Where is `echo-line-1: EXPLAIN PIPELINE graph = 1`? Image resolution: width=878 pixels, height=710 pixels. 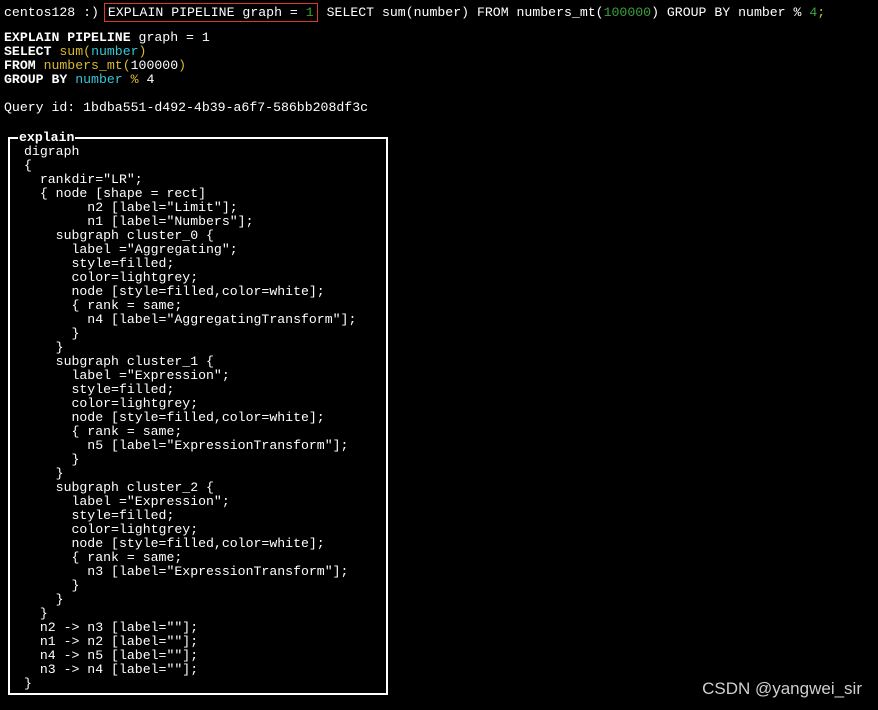
echo-line-1: EXPLAIN PIPELINE graph = 1 is located at coordinates (107, 38).